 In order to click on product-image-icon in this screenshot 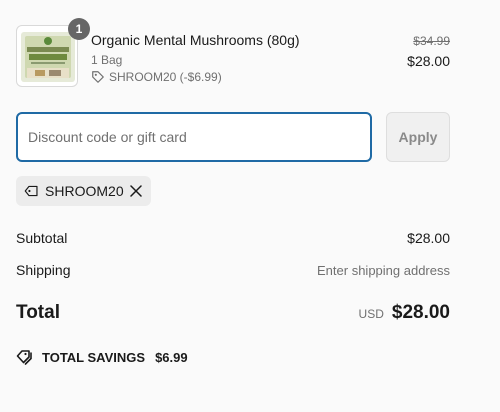, I will do `click(48, 57)`.